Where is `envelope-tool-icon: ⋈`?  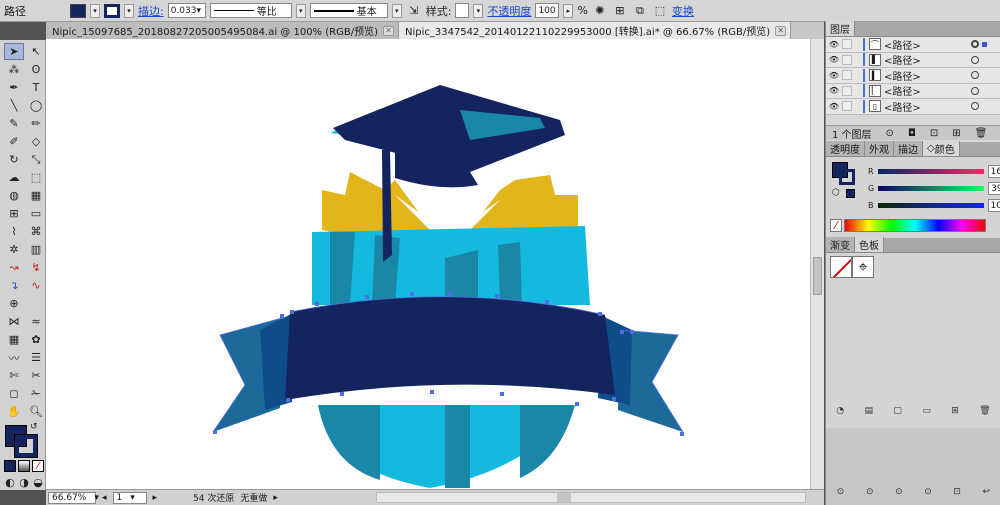
envelope-tool-icon: ⋈ is located at coordinates (14, 321).